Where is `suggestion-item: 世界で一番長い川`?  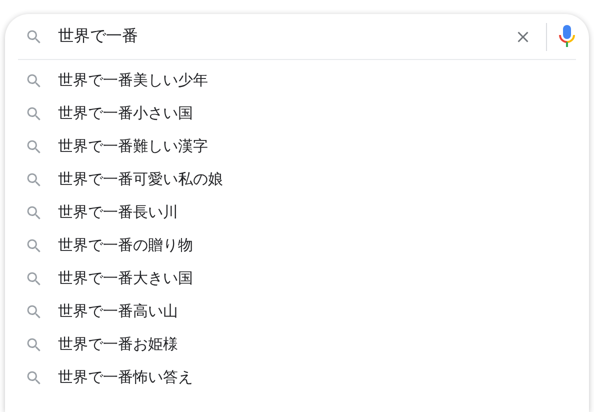
suggestion-item: 世界で一番長い川 is located at coordinates (297, 212).